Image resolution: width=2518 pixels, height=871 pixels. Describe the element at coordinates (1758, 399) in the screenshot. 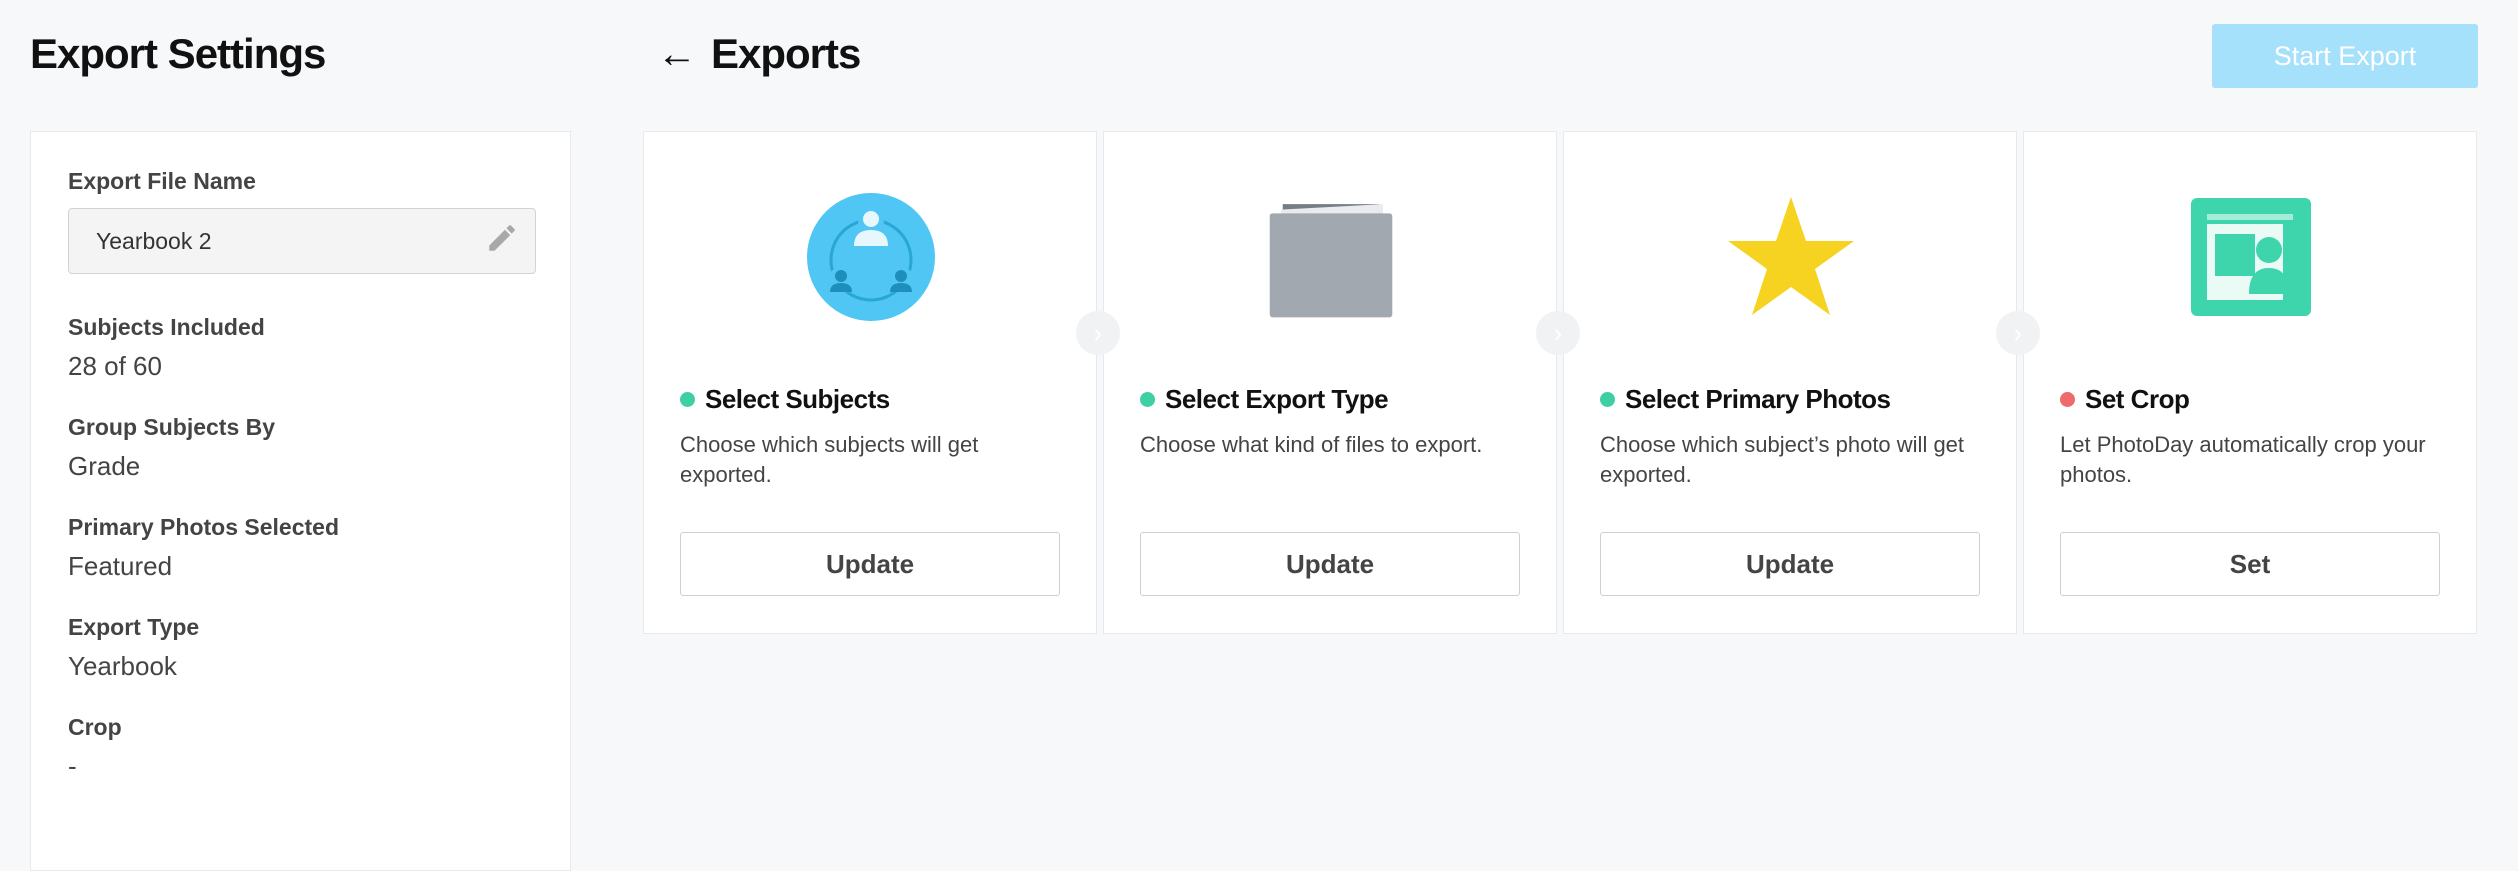

I see `step-title-text: Select Primary Photos` at that location.